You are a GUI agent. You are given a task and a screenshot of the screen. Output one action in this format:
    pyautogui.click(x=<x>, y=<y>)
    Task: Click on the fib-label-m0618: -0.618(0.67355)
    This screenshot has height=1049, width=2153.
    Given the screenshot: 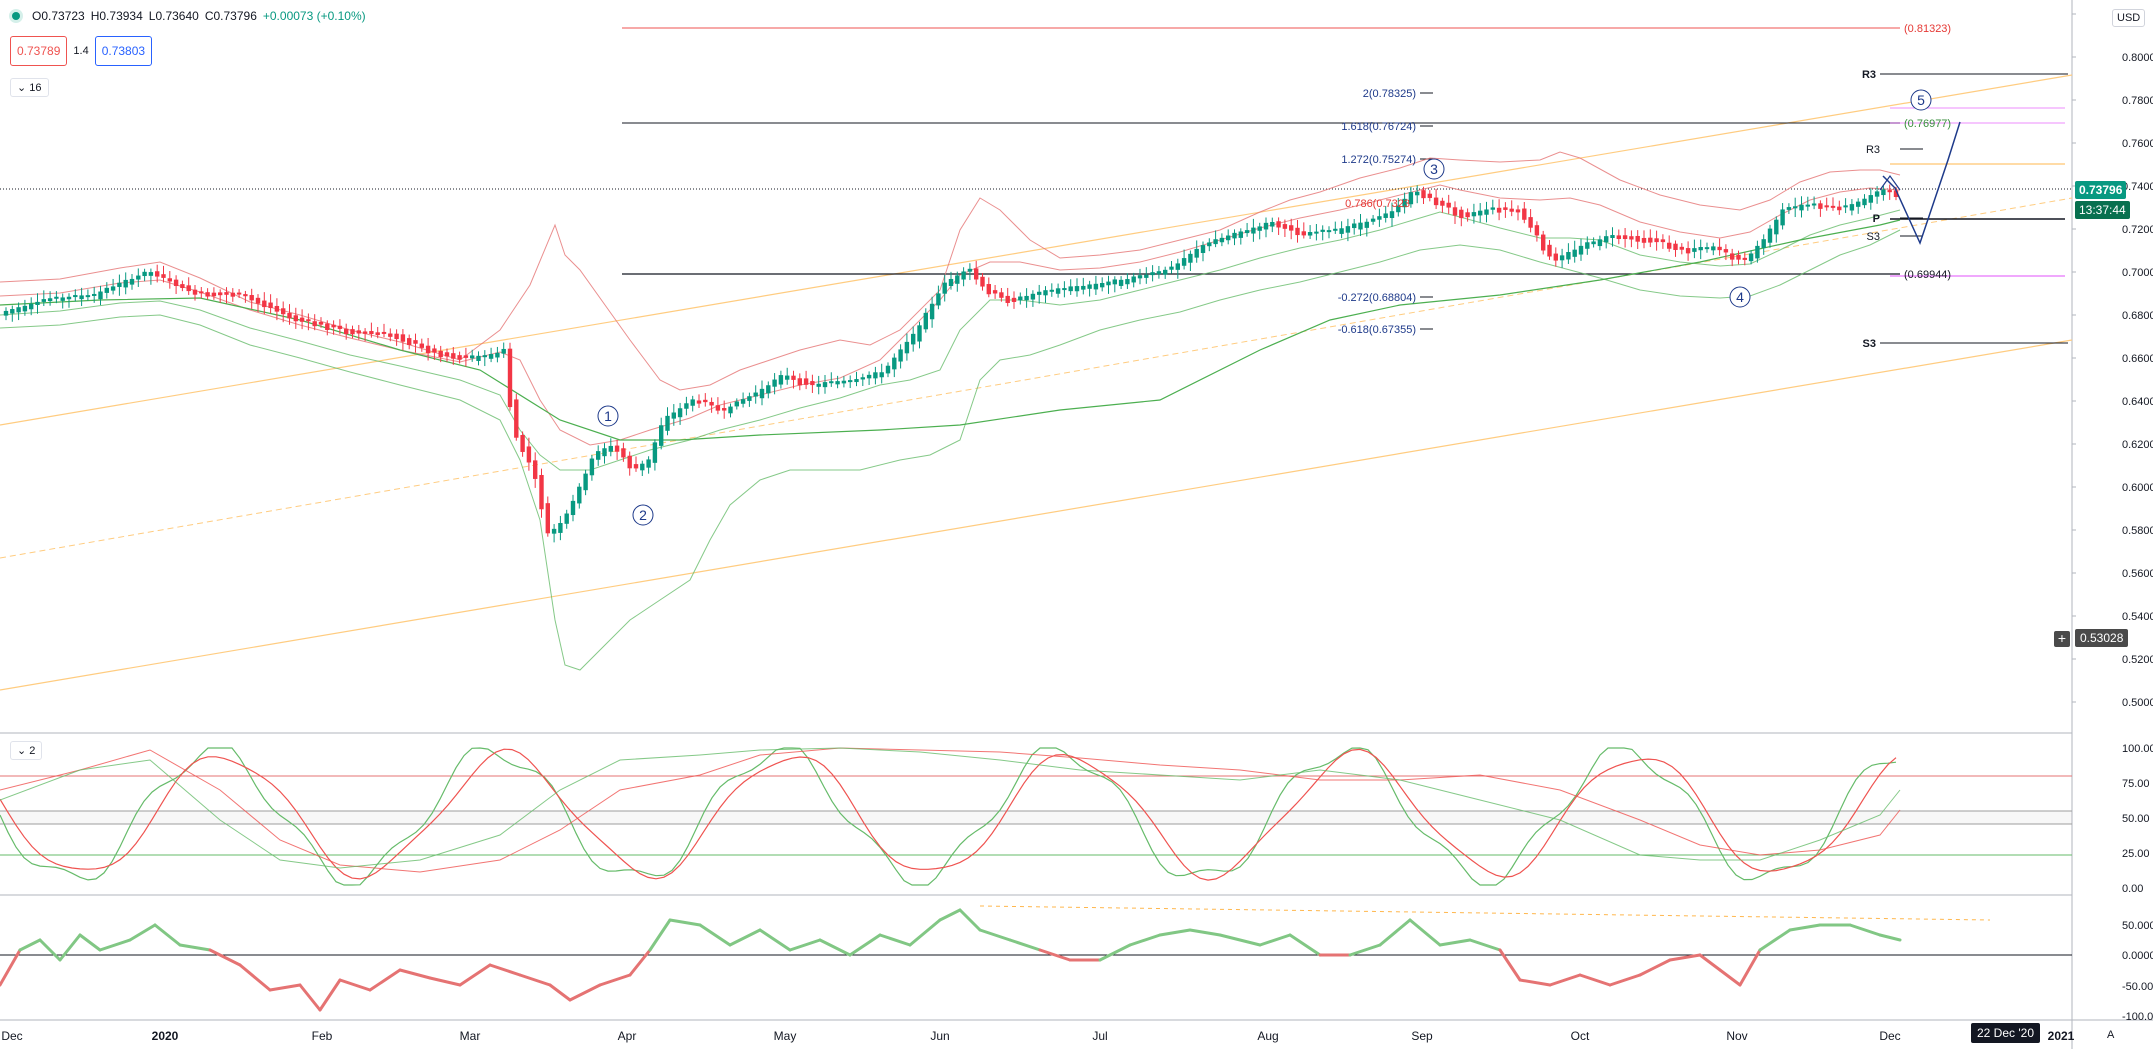 What is the action you would take?
    pyautogui.click(x=1377, y=330)
    